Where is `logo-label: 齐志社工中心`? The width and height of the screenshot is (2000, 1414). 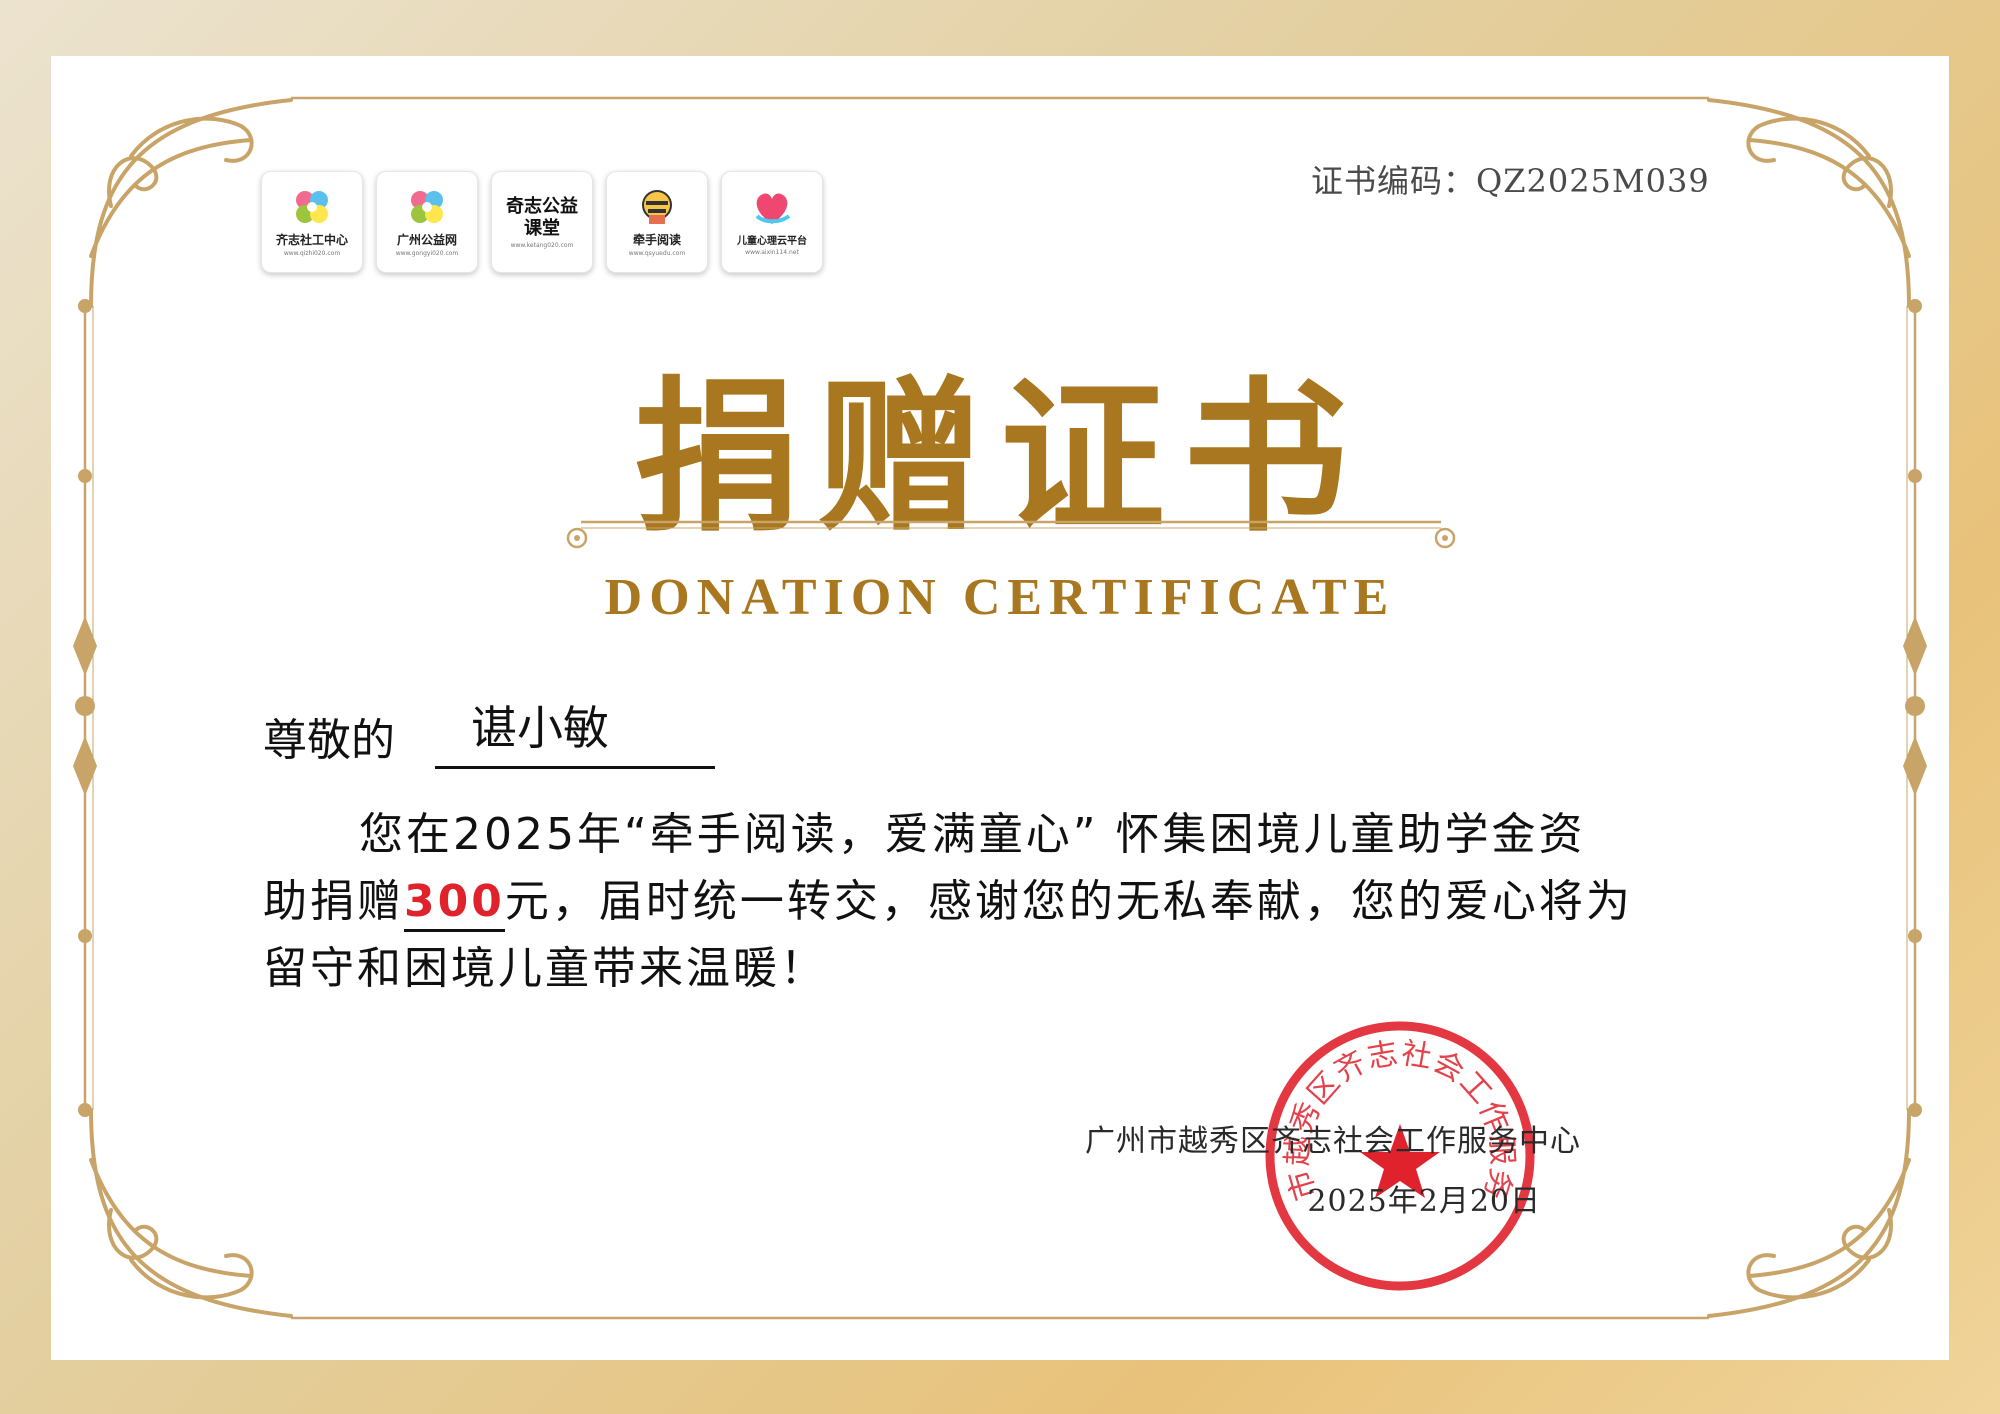
logo-label: 齐志社工中心 is located at coordinates (311, 240).